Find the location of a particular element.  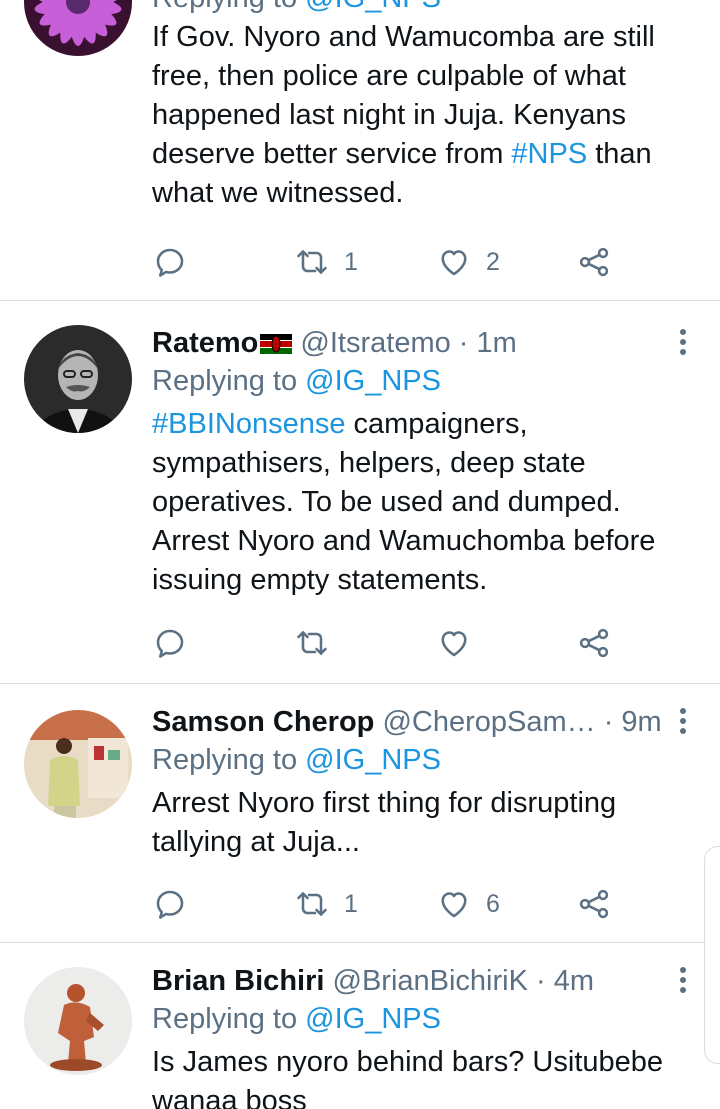

avatar-sculpture is located at coordinates (78, 1021).